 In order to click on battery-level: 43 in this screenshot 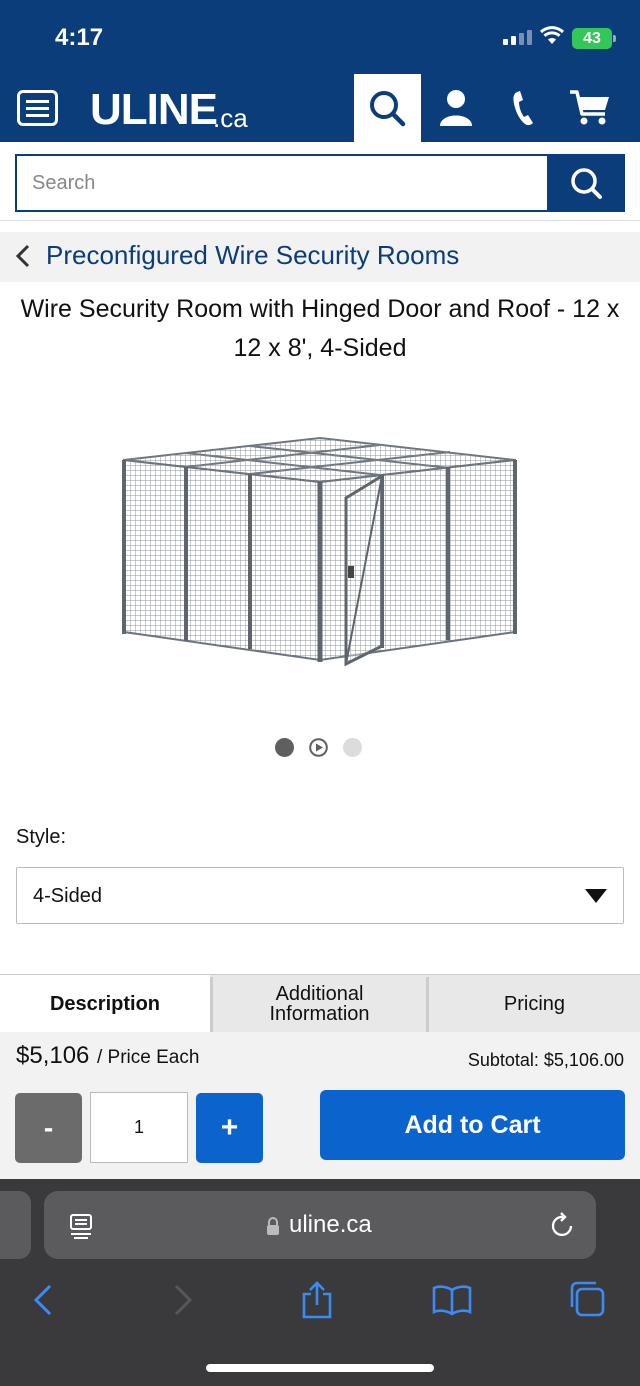, I will do `click(592, 38)`.